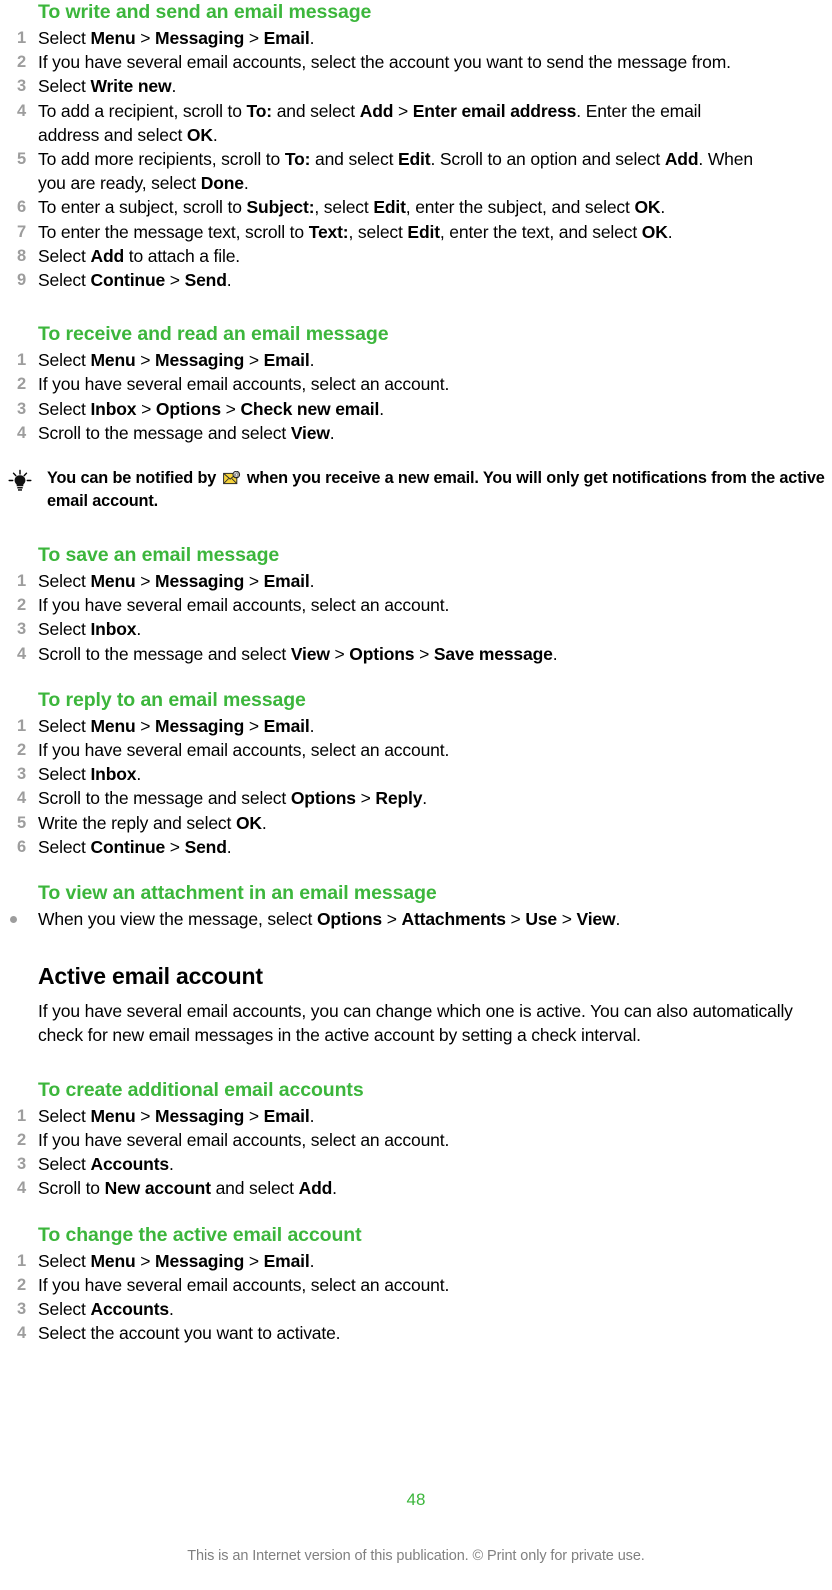 The image size is (832, 1590). What do you see at coordinates (182, 255) in the screenshot?
I see `plain-text: to attach a file.` at bounding box center [182, 255].